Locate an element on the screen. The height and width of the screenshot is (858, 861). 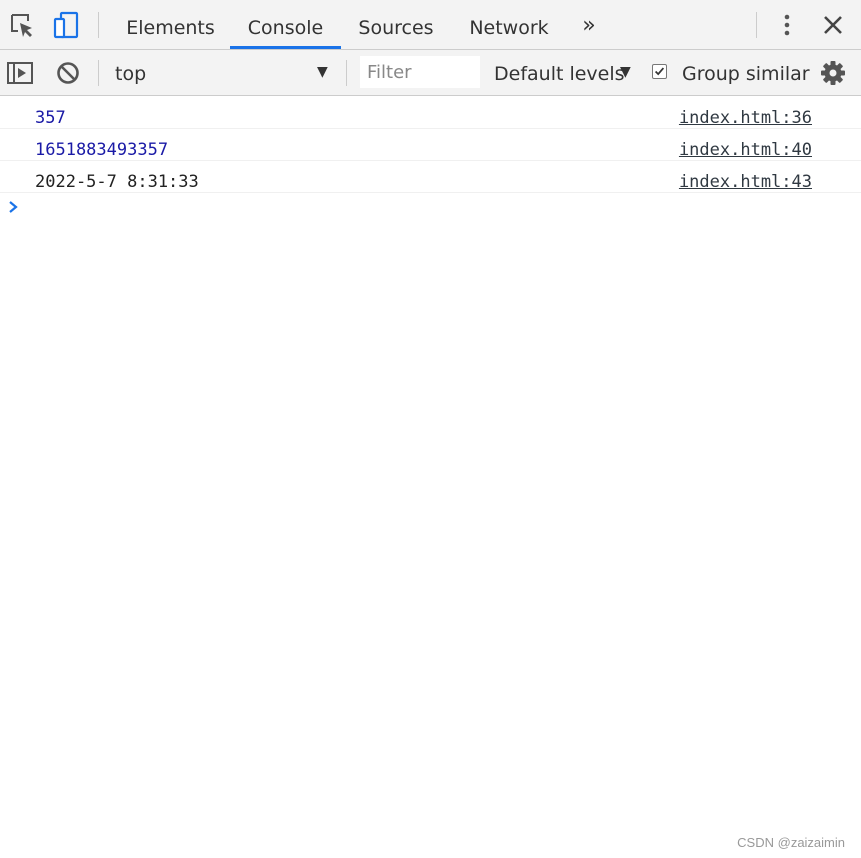
active-tab-indicator is located at coordinates (285, 47).